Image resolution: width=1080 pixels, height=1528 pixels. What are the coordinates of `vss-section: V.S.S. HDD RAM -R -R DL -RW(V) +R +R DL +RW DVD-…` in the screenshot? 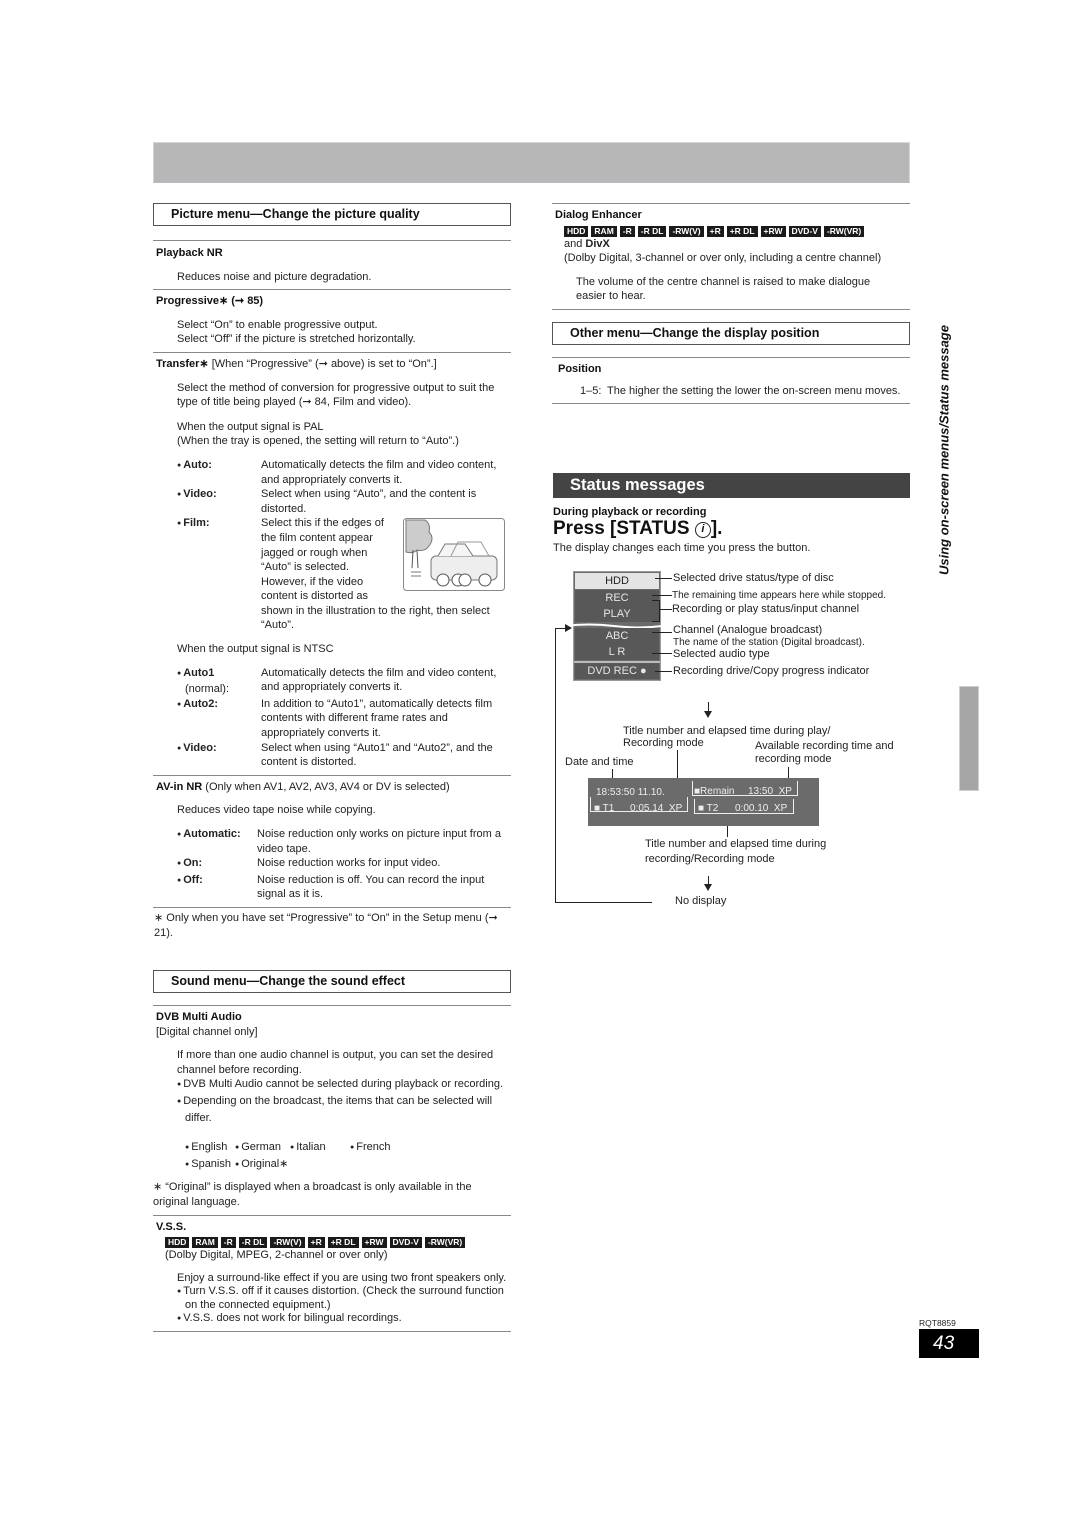 It's located at (332, 1271).